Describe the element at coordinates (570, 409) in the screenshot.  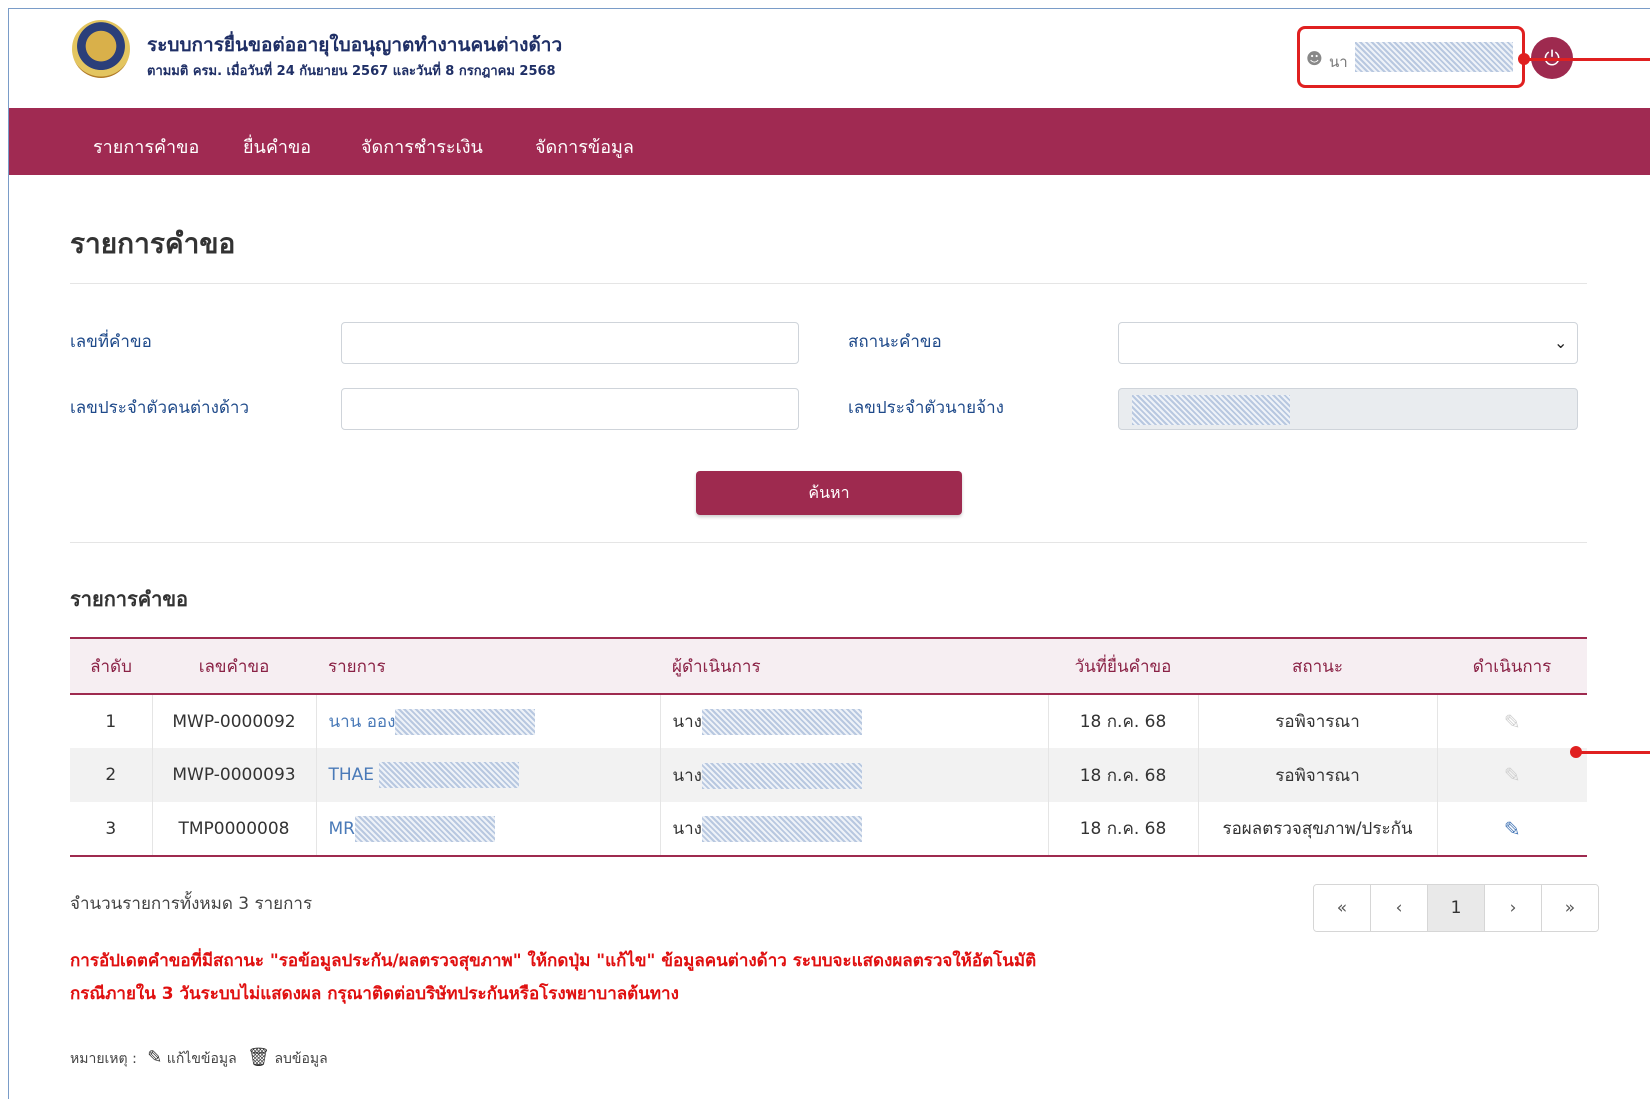
I see `foreigner-id-input` at that location.